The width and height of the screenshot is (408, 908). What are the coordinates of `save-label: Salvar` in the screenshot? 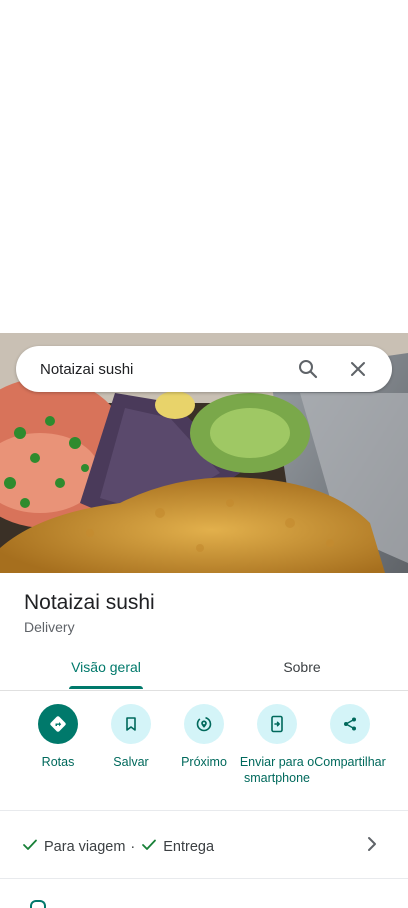 It's located at (131, 762).